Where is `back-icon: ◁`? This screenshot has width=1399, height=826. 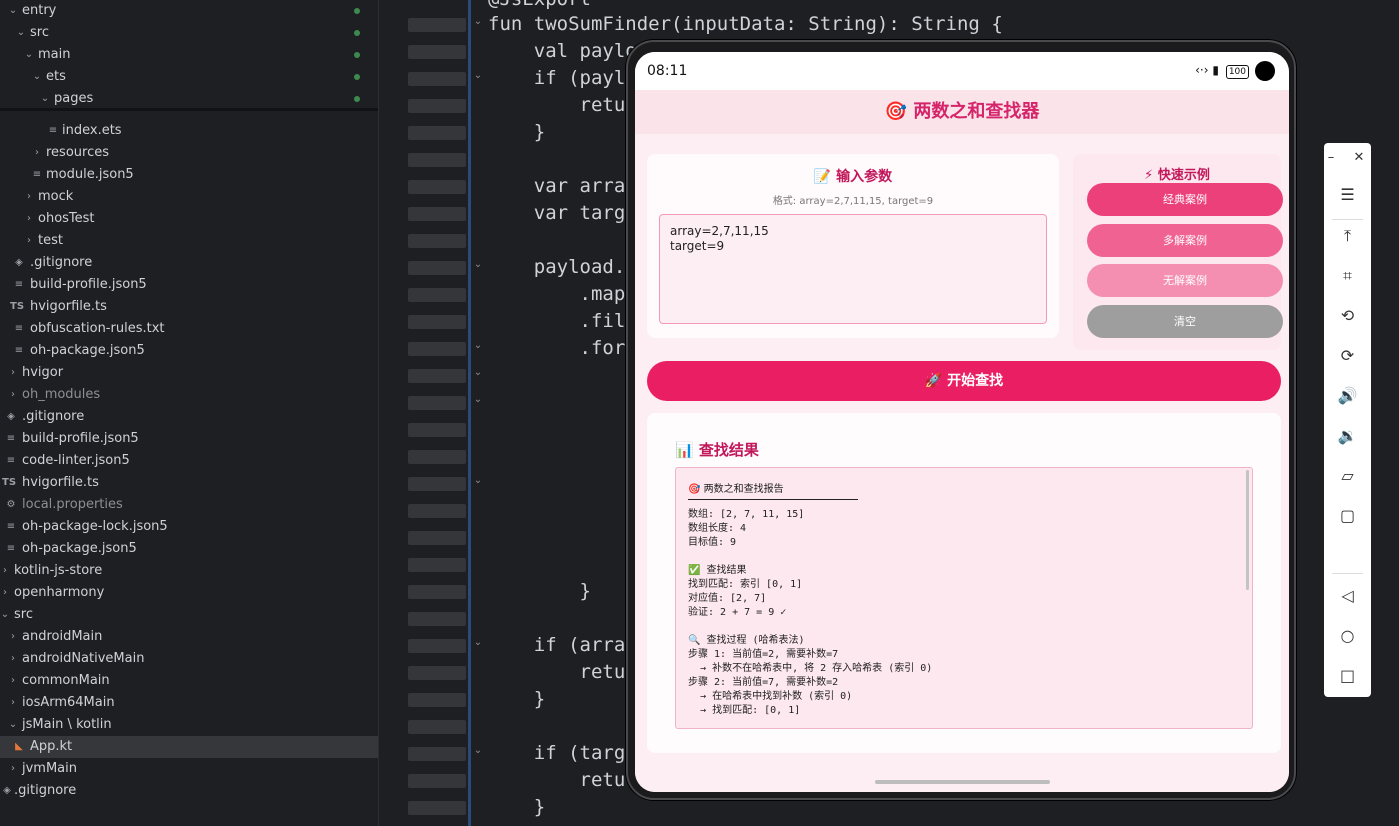 back-icon: ◁ is located at coordinates (1347, 596).